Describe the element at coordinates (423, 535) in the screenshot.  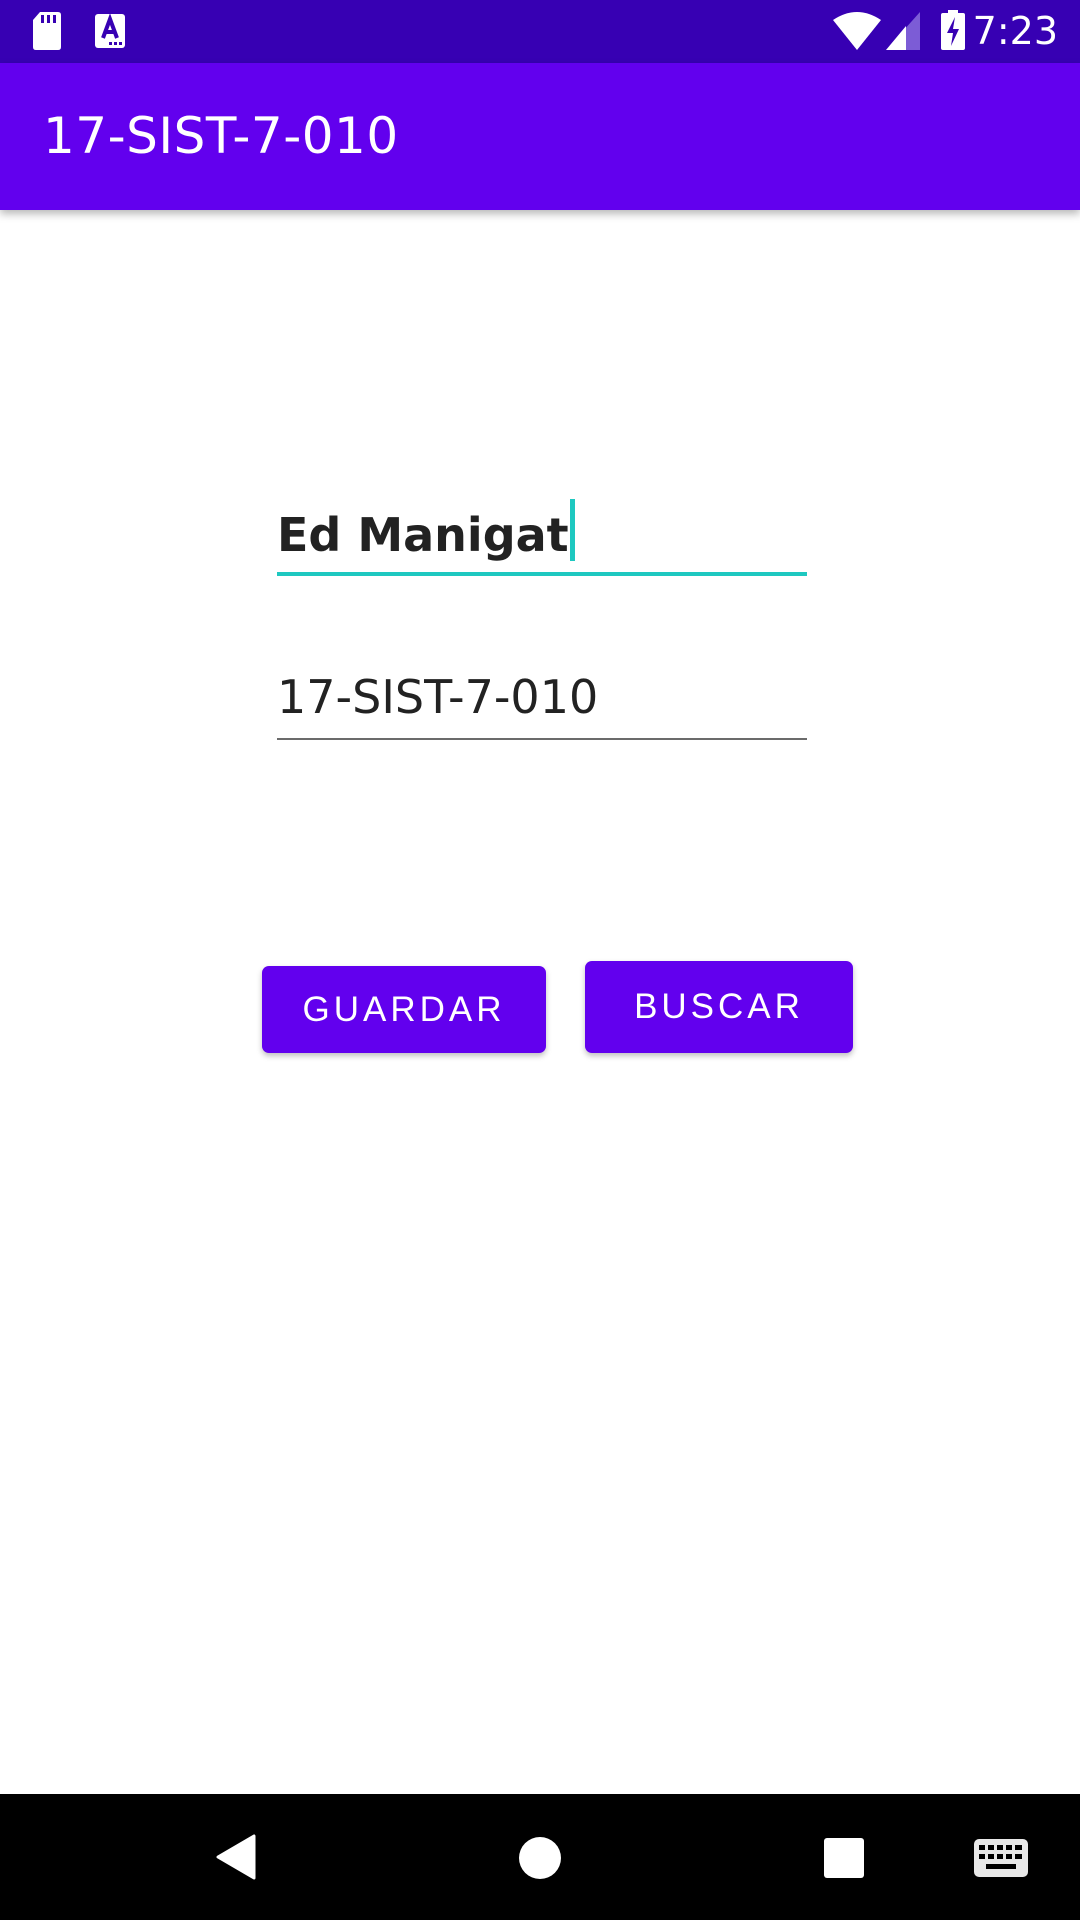
I see `name-field-text: Ed Manigat` at that location.